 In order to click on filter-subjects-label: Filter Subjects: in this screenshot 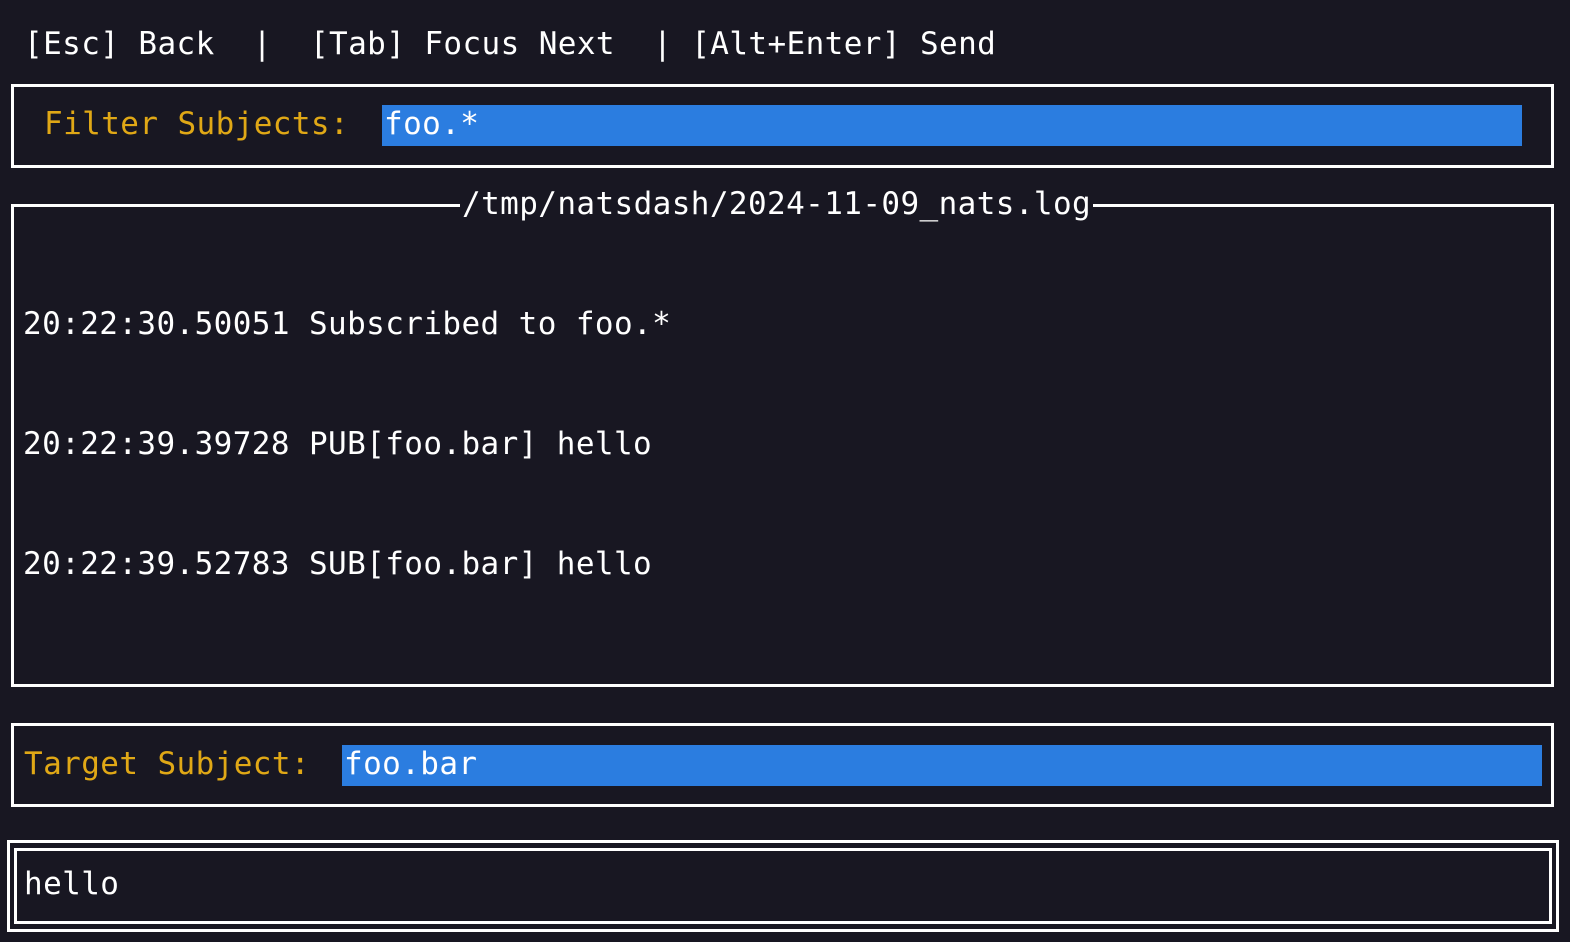, I will do `click(197, 124)`.